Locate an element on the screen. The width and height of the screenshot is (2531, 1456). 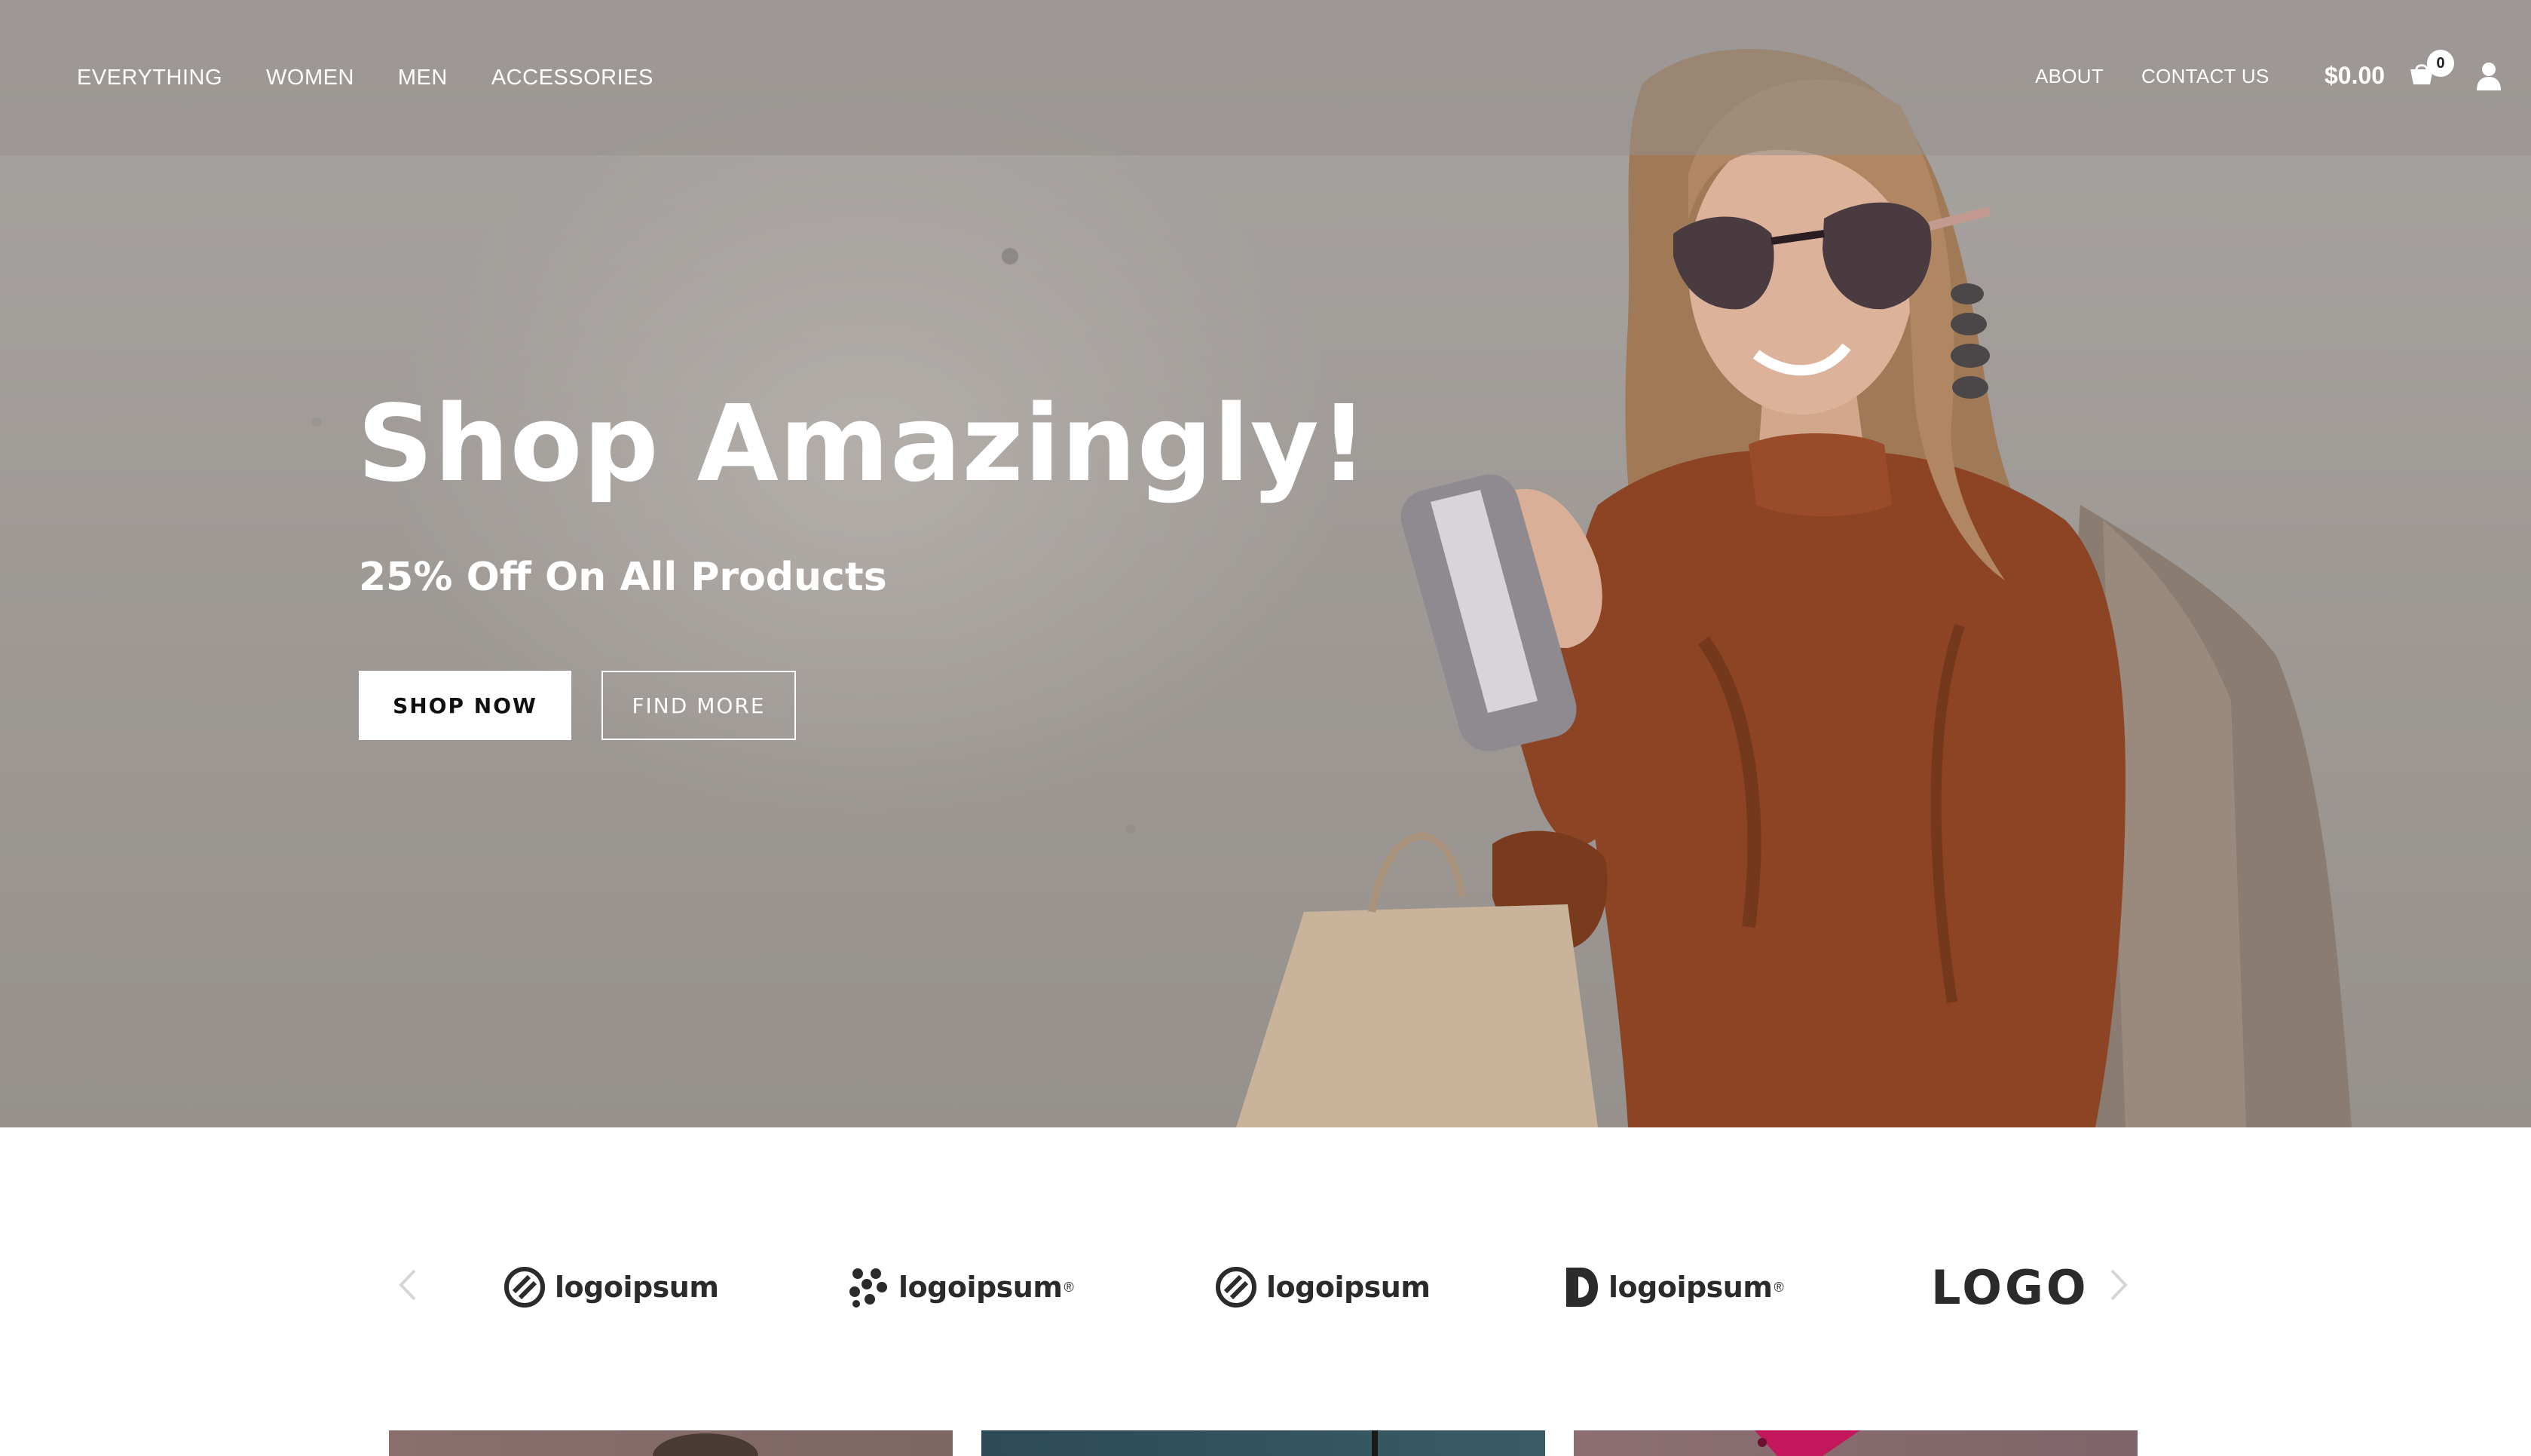
nav-everything: EVERYTHING is located at coordinates (149, 78).